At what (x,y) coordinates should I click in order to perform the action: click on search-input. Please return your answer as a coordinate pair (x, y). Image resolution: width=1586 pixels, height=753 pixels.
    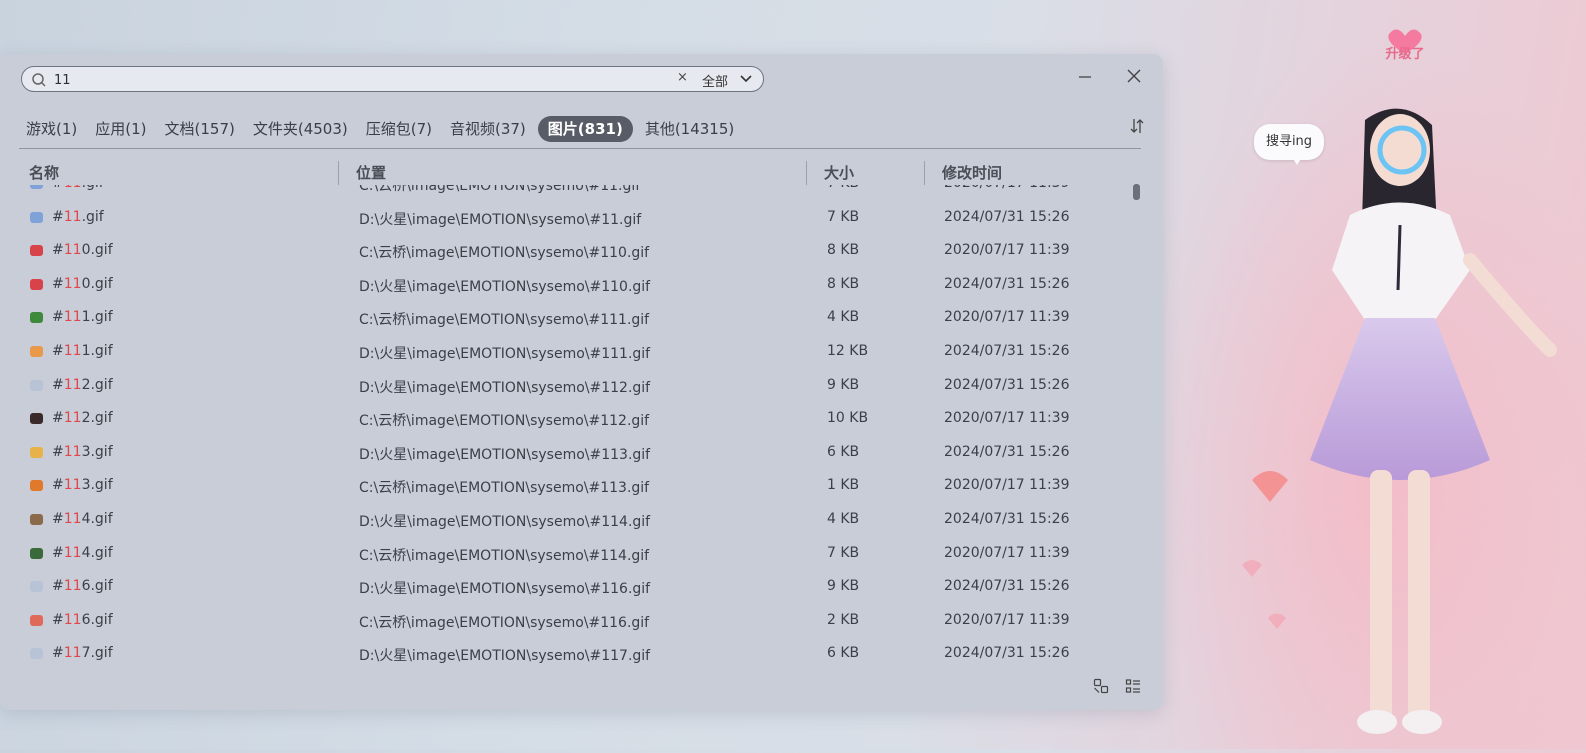
    Looking at the image, I should click on (354, 80).